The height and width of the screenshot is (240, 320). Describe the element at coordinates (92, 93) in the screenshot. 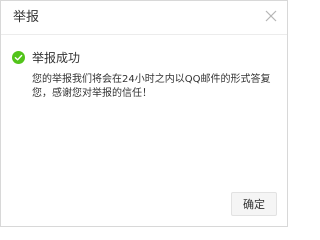

I see `message-line-2: 您，感谢您对举报的信任！` at that location.